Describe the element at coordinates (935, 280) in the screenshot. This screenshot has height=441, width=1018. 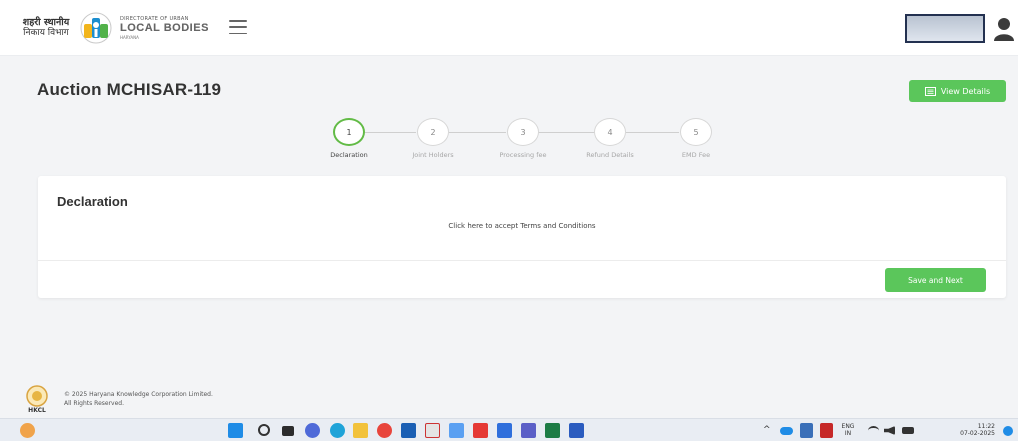
I see `save-and-next-button: Save and Next` at that location.